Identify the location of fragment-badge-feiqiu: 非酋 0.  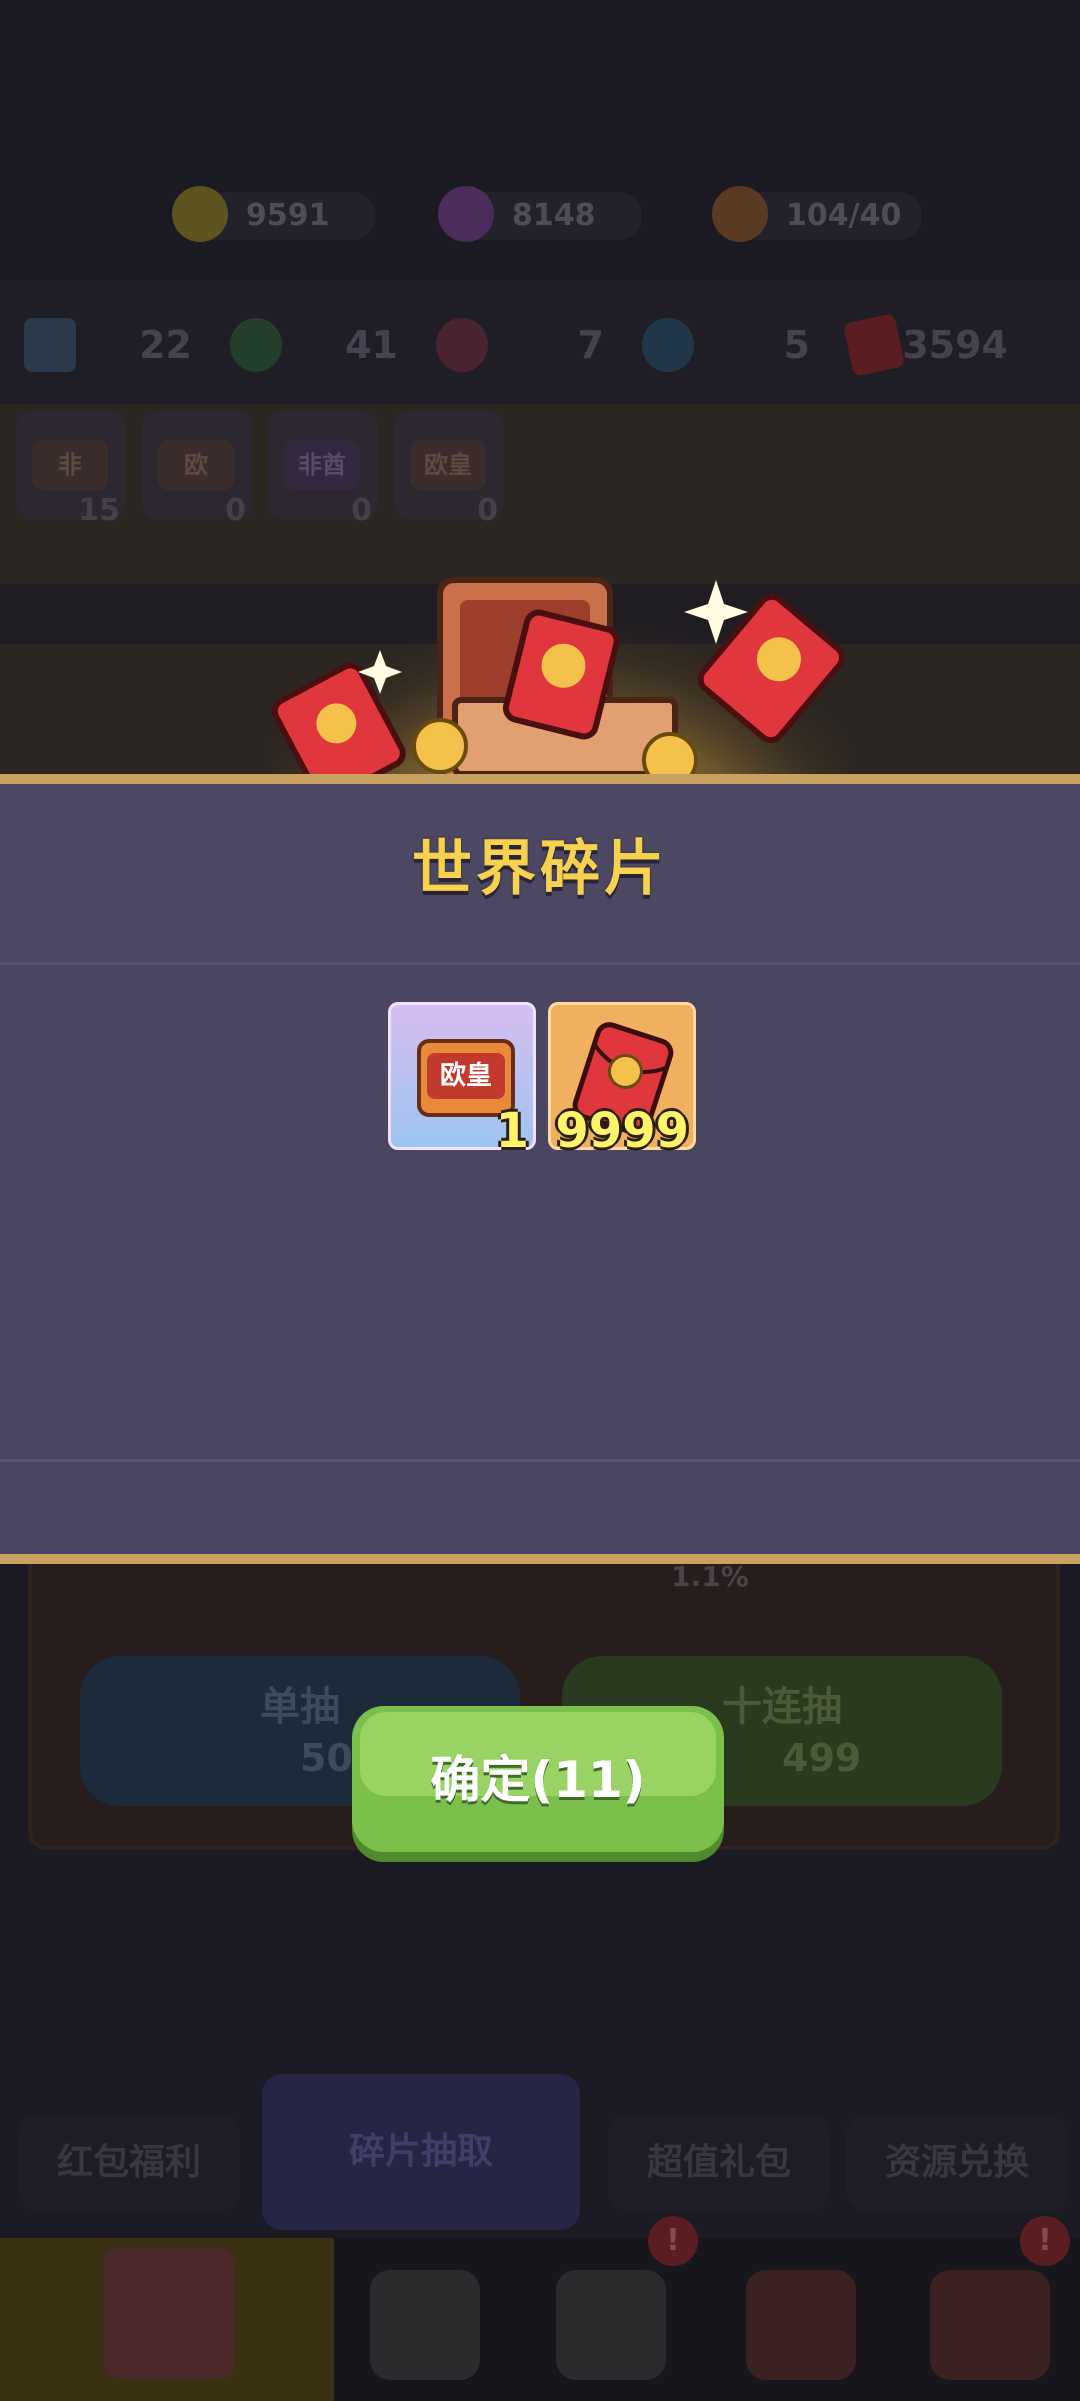
(323, 469).